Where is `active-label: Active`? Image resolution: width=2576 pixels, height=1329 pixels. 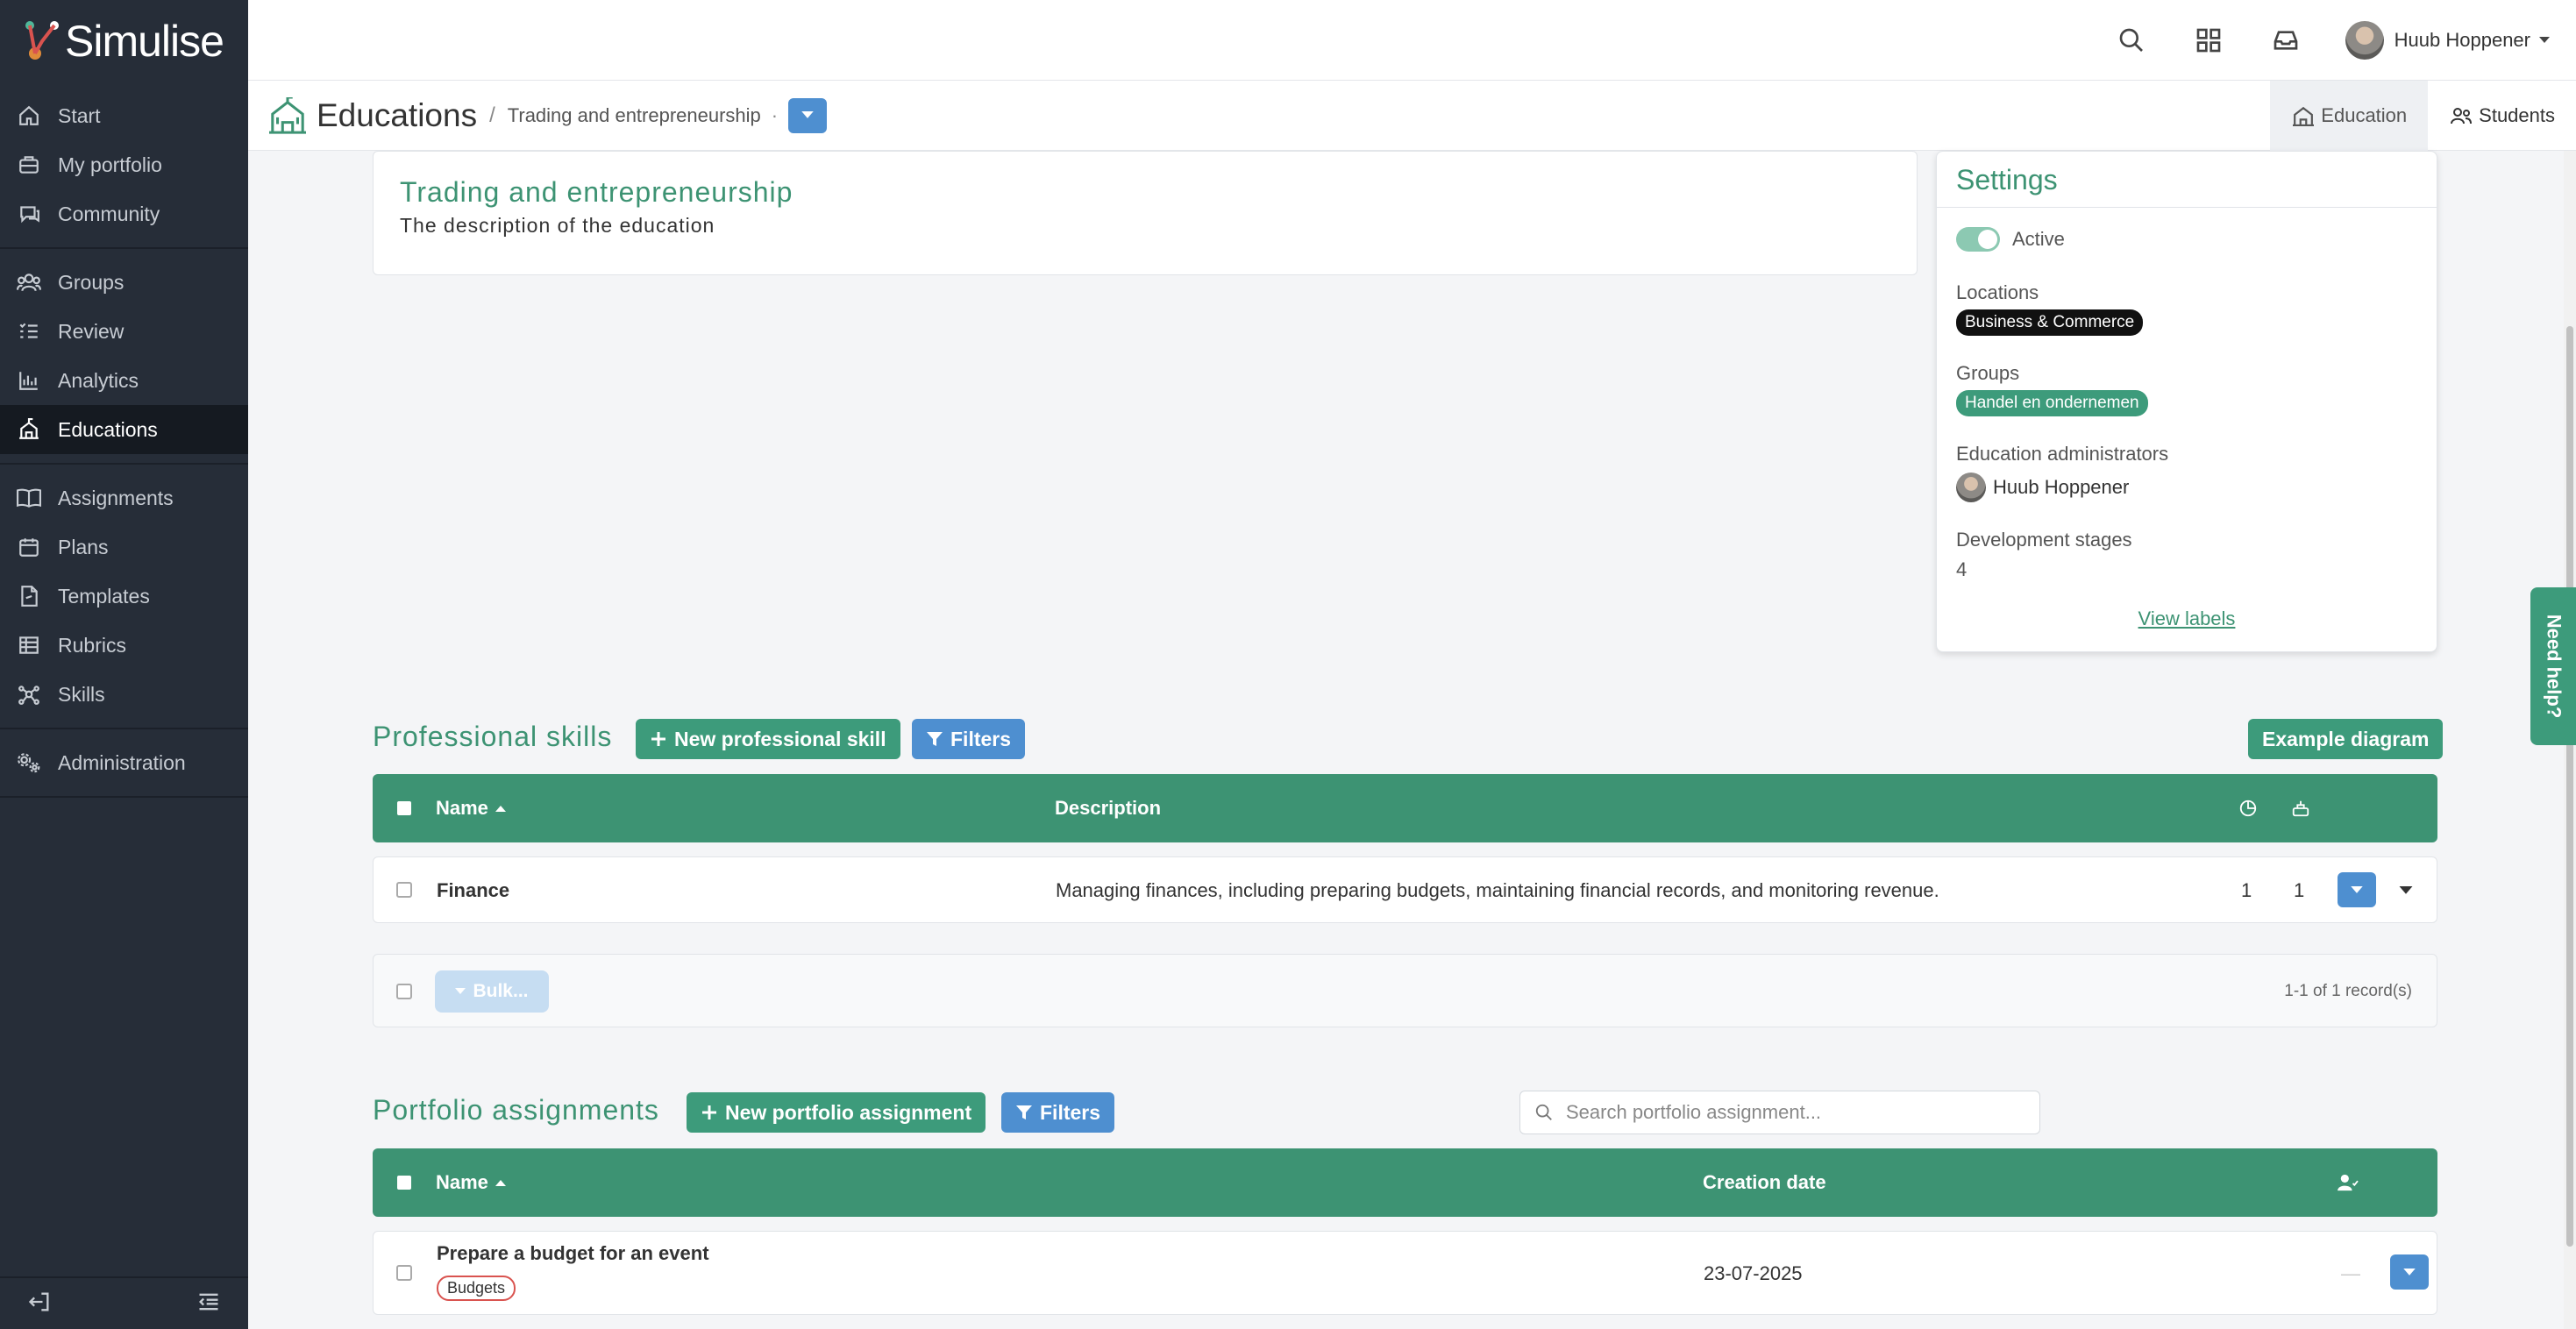 active-label: Active is located at coordinates (2038, 239).